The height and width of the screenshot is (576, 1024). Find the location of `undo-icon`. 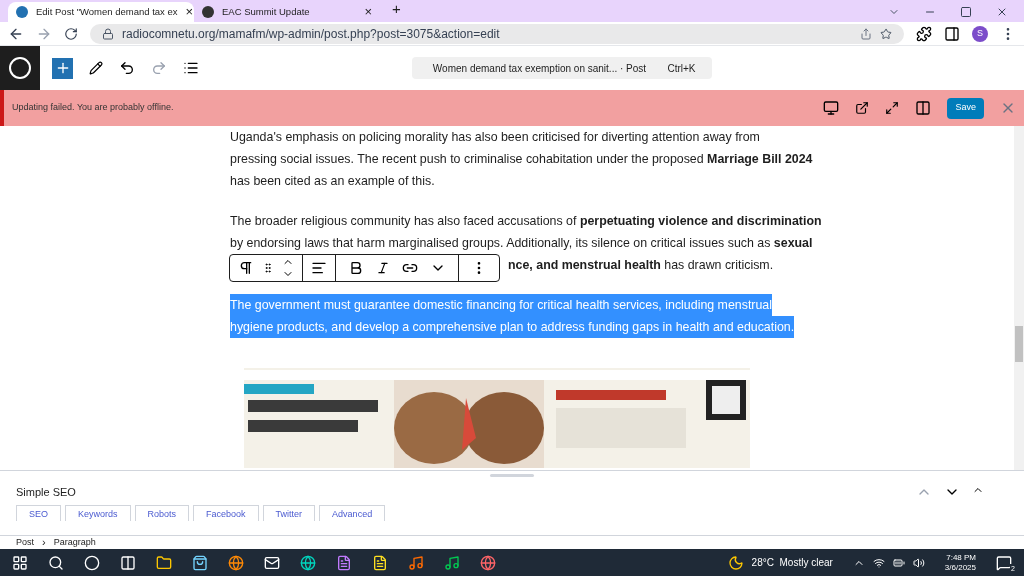

undo-icon is located at coordinates (127, 68).